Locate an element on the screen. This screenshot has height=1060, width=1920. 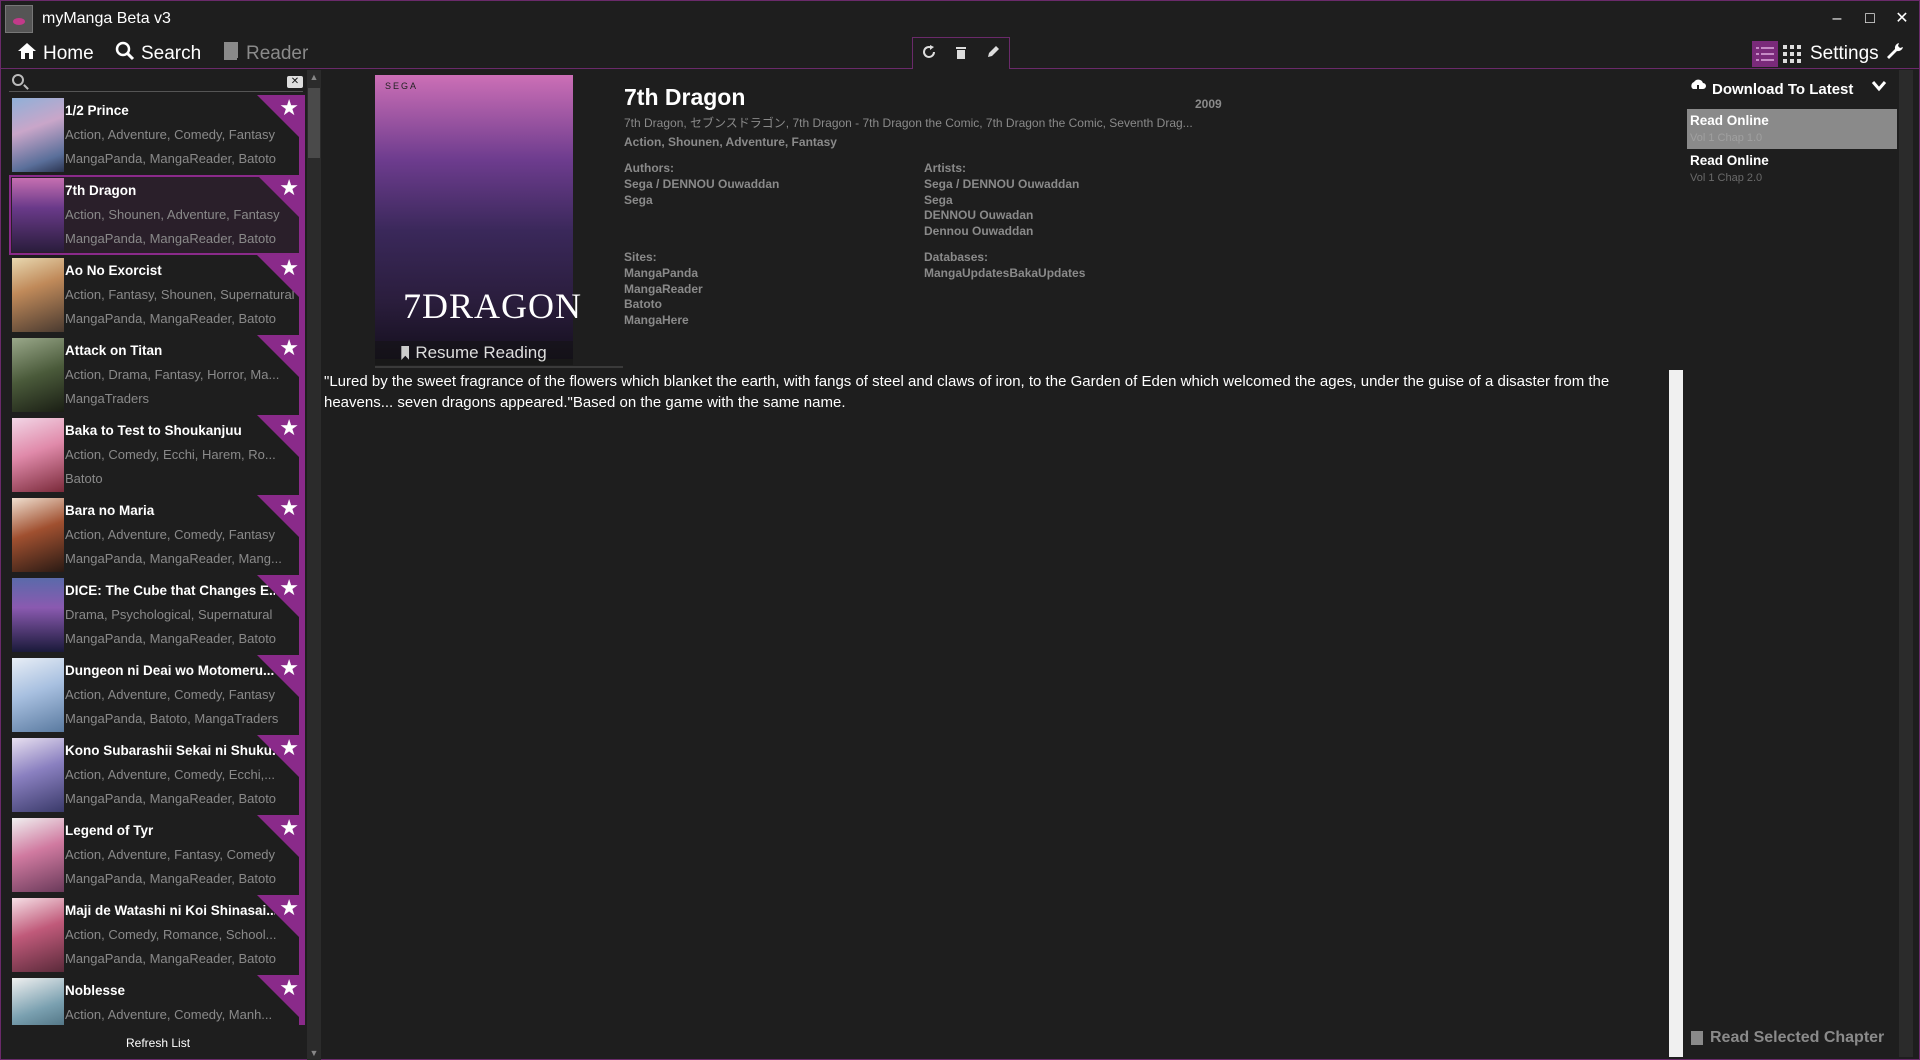
scroll-down-icon: ▼ is located at coordinates (314, 1053).